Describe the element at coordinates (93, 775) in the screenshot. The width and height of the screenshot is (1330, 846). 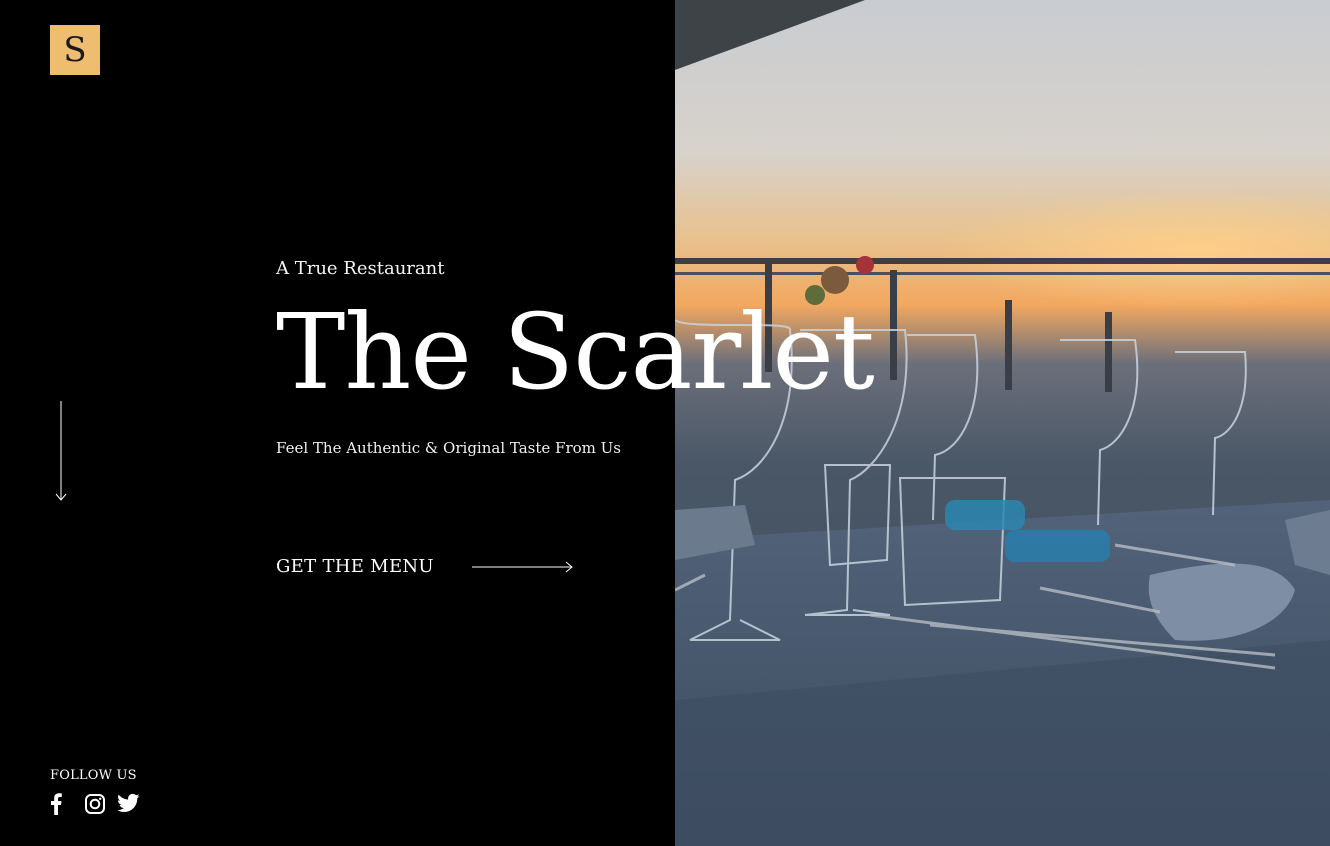
I see `follow-us-label: FOLLOW US` at that location.